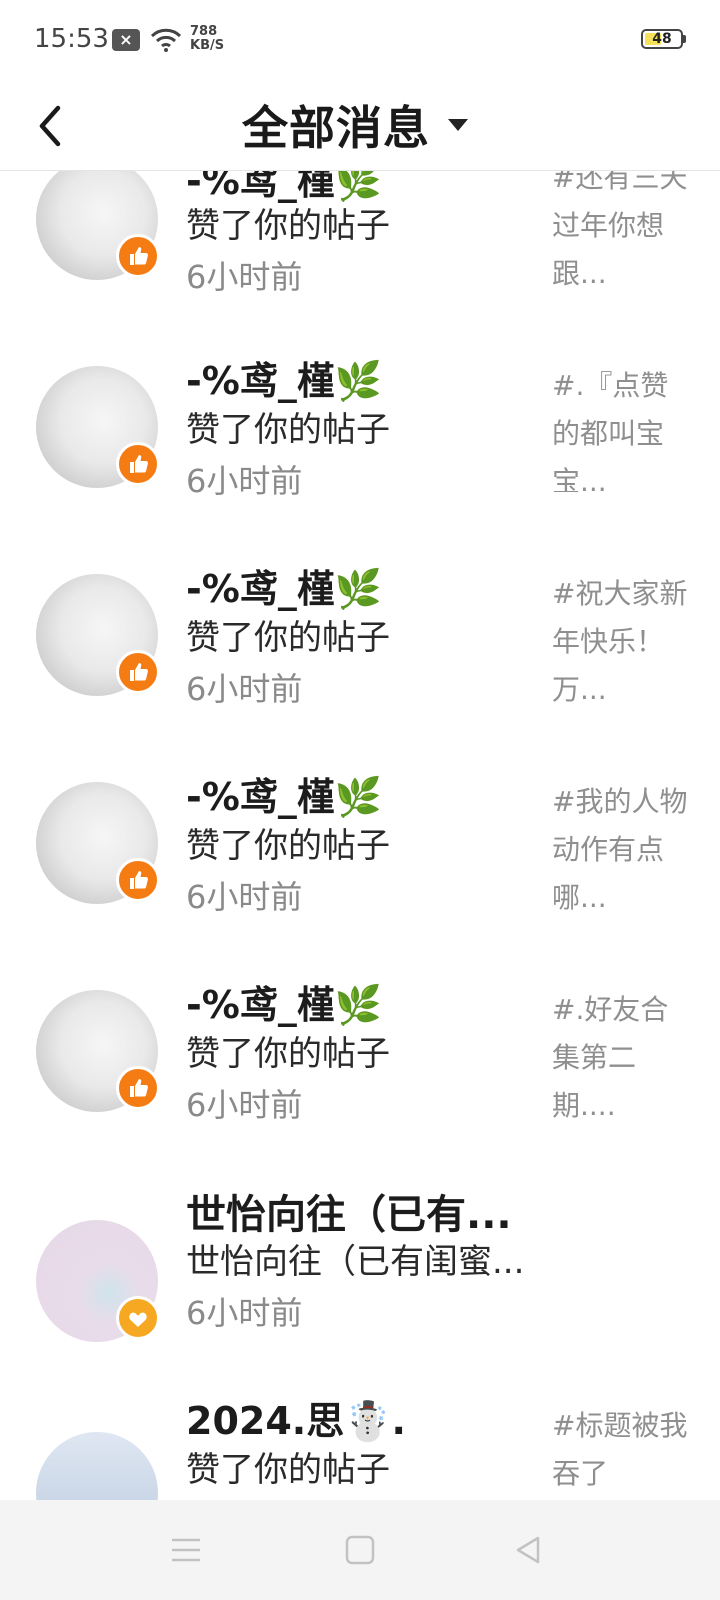 Image resolution: width=720 pixels, height=1600 pixels. Describe the element at coordinates (204, 31) in the screenshot. I see `net-speed-value: 788` at that location.